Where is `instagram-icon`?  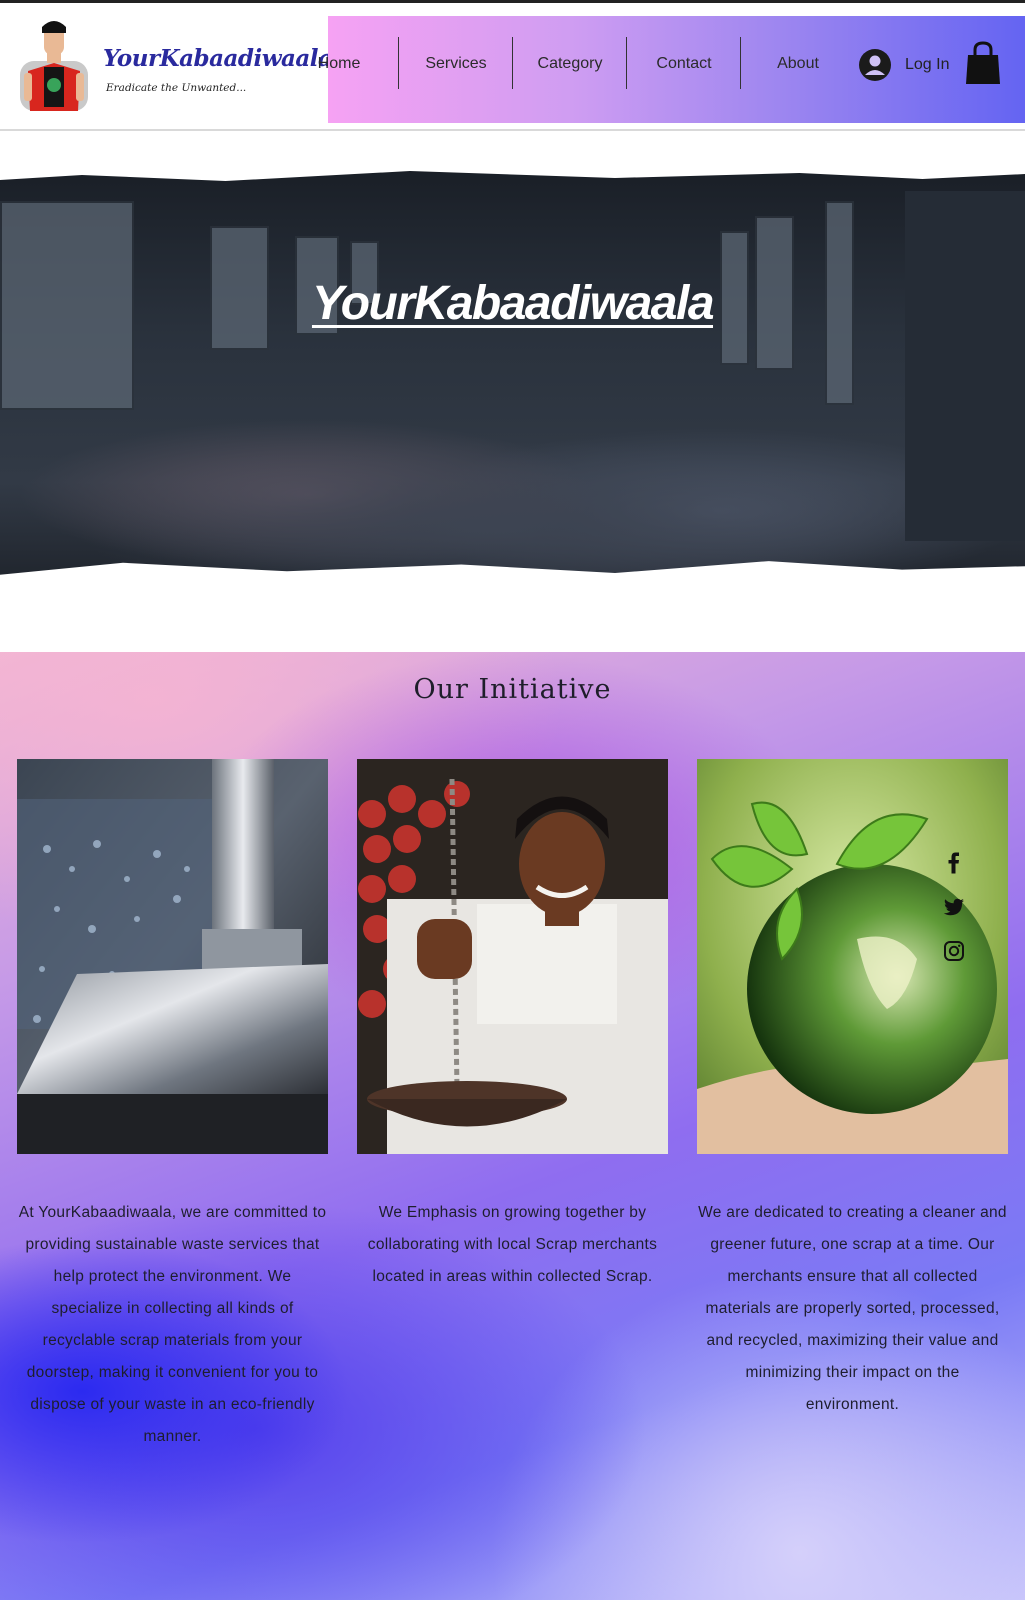
instagram-icon is located at coordinates (954, 951).